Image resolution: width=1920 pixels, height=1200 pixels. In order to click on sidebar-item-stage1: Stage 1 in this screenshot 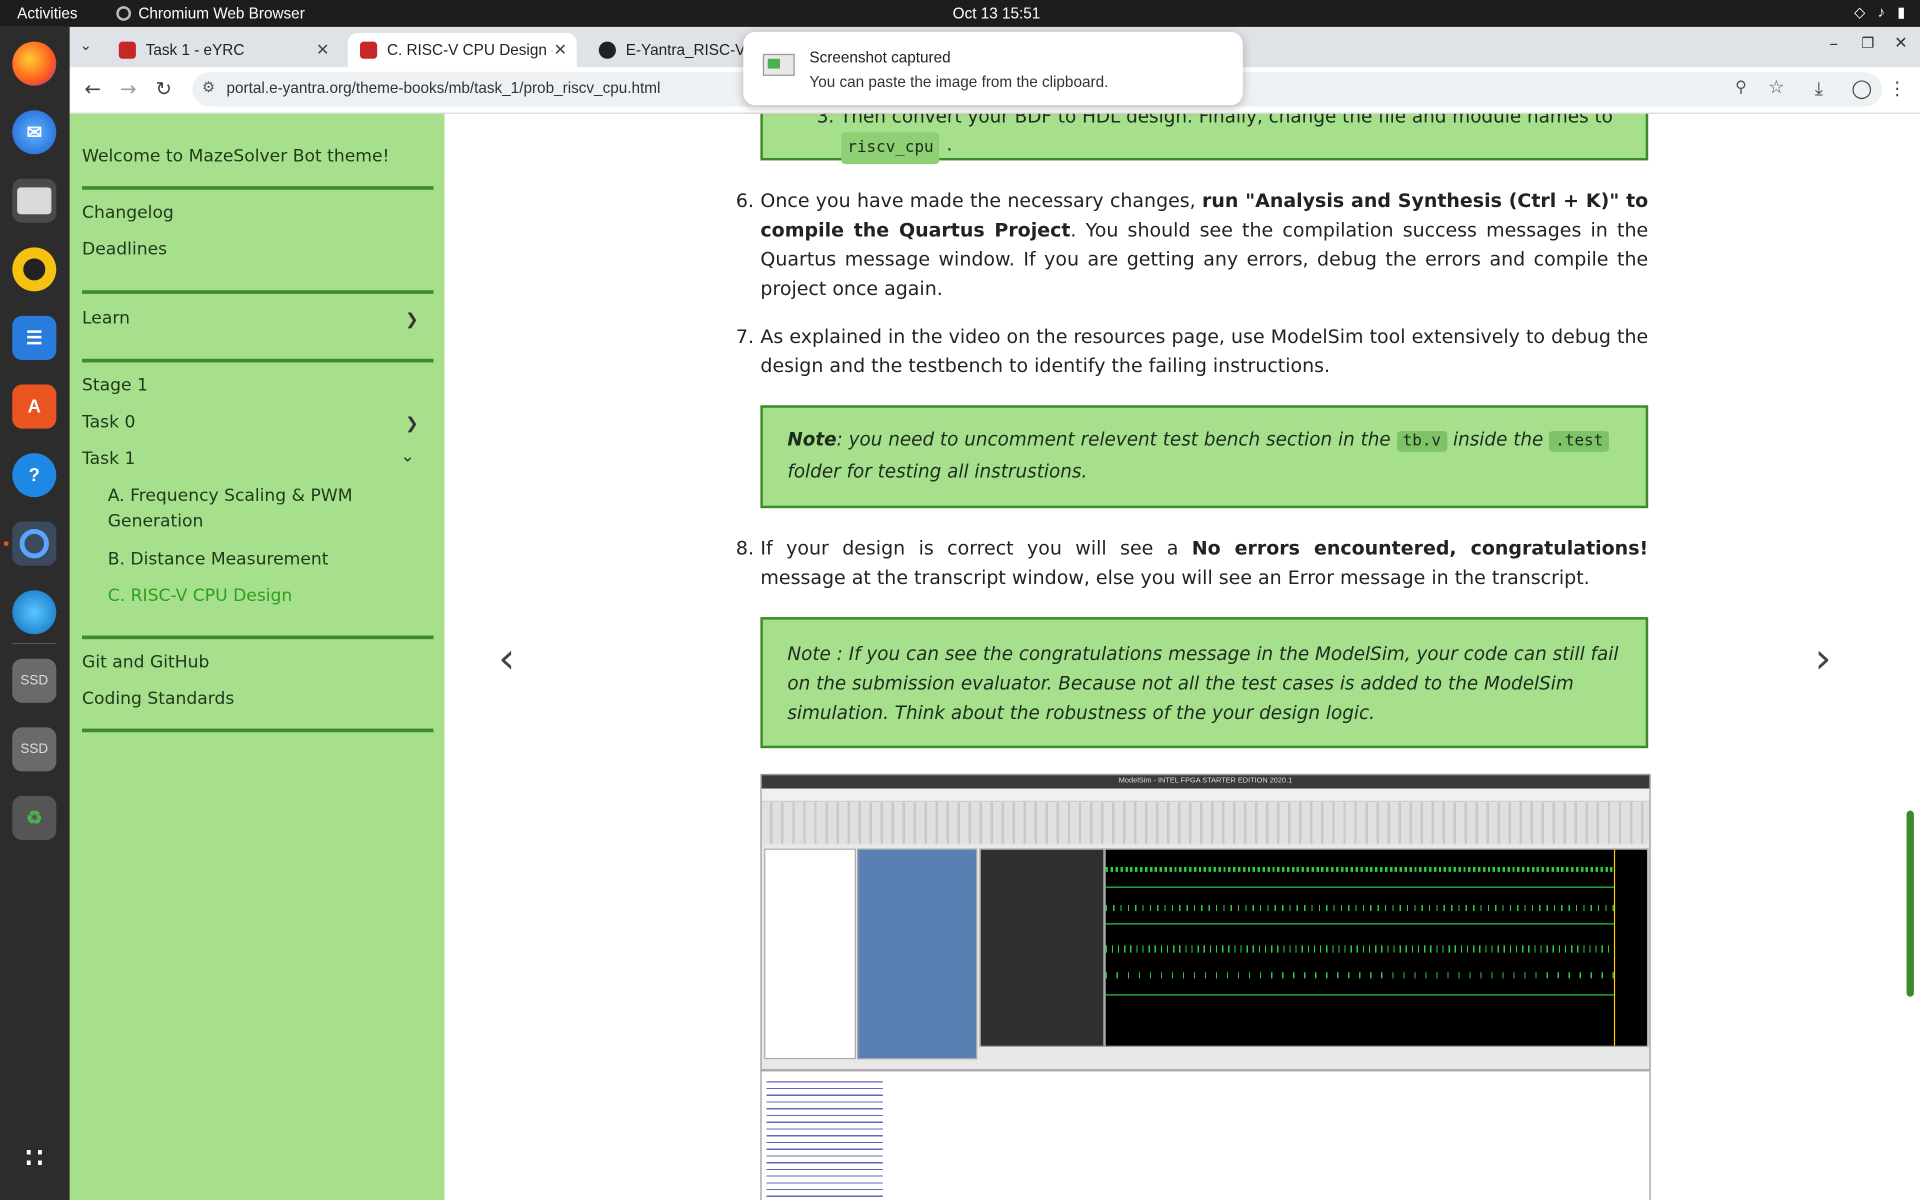, I will do `click(115, 386)`.